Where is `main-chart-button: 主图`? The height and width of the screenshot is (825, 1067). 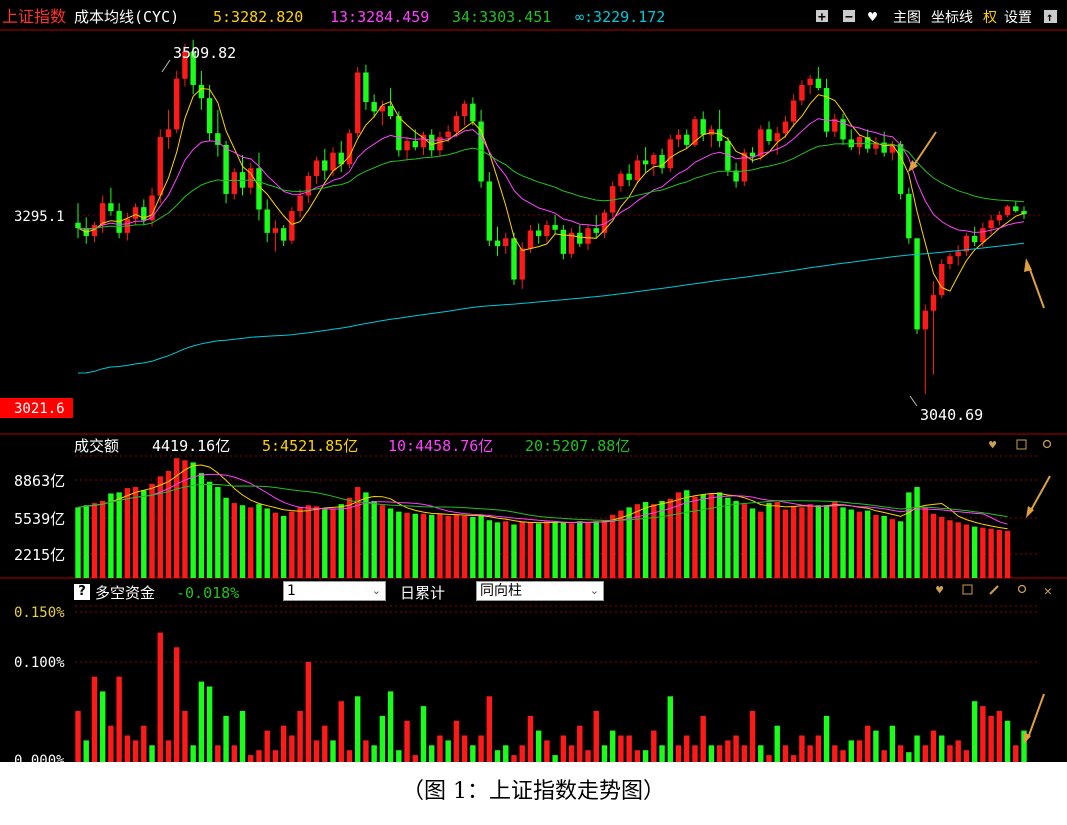
main-chart-button: 主图 is located at coordinates (907, 18).